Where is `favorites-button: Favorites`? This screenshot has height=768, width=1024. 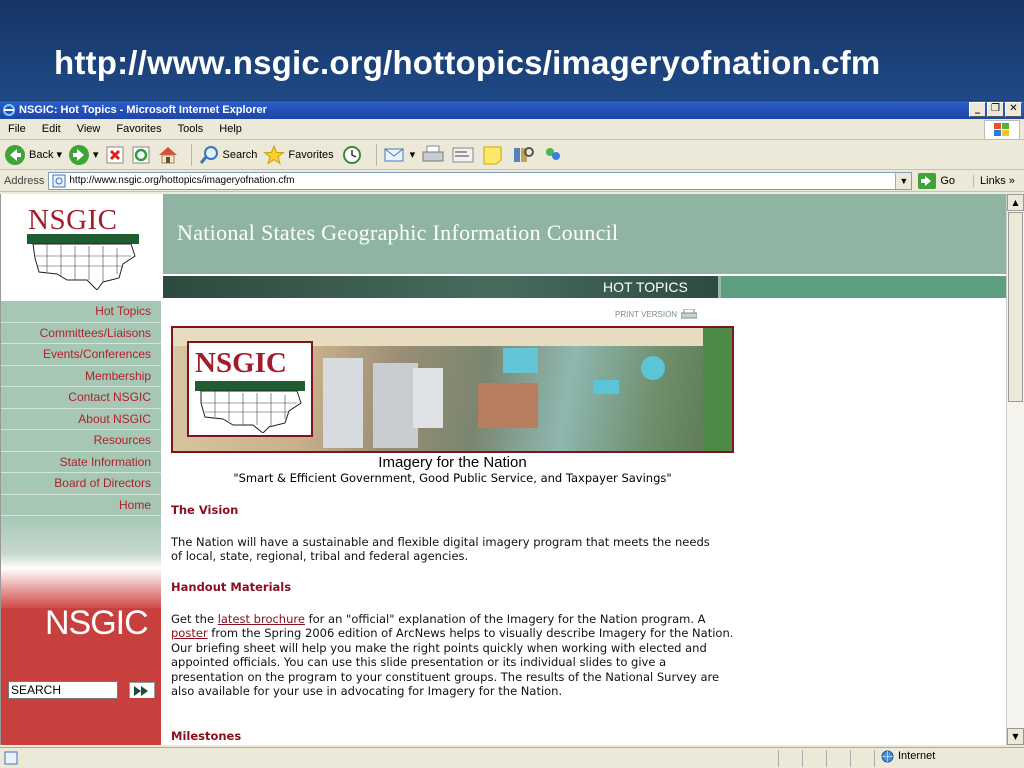 favorites-button: Favorites is located at coordinates (298, 155).